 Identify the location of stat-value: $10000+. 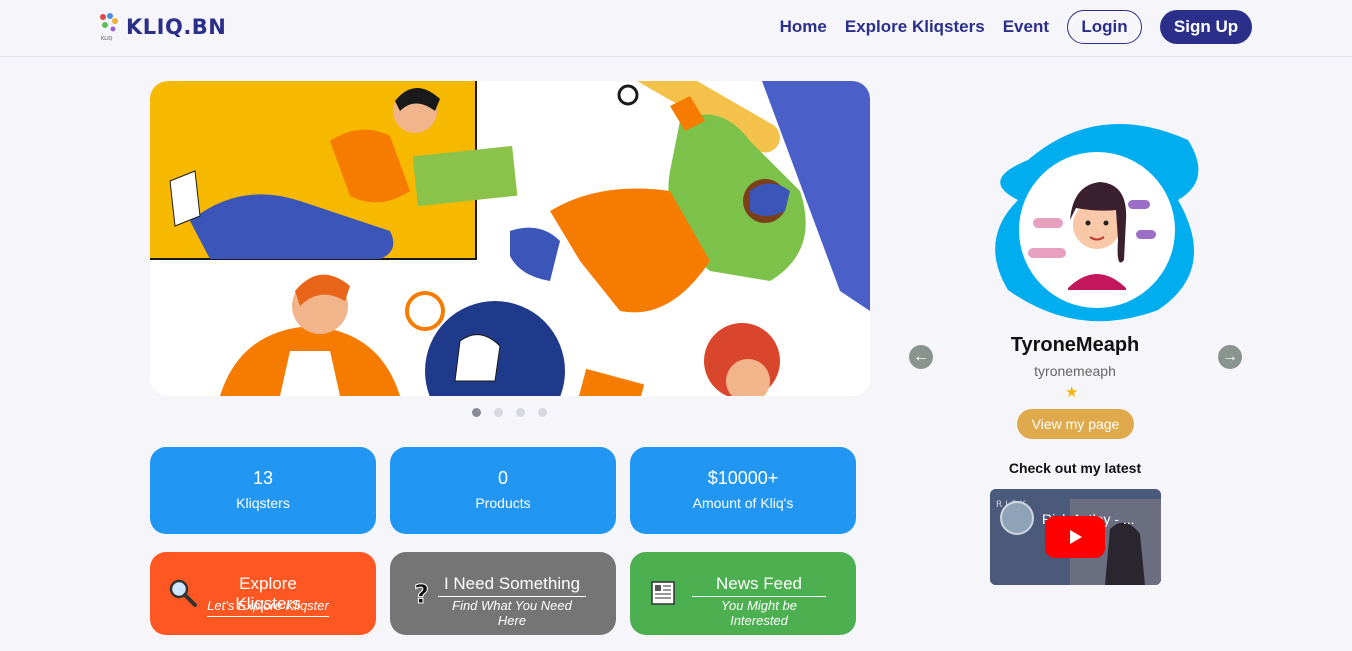
(743, 478).